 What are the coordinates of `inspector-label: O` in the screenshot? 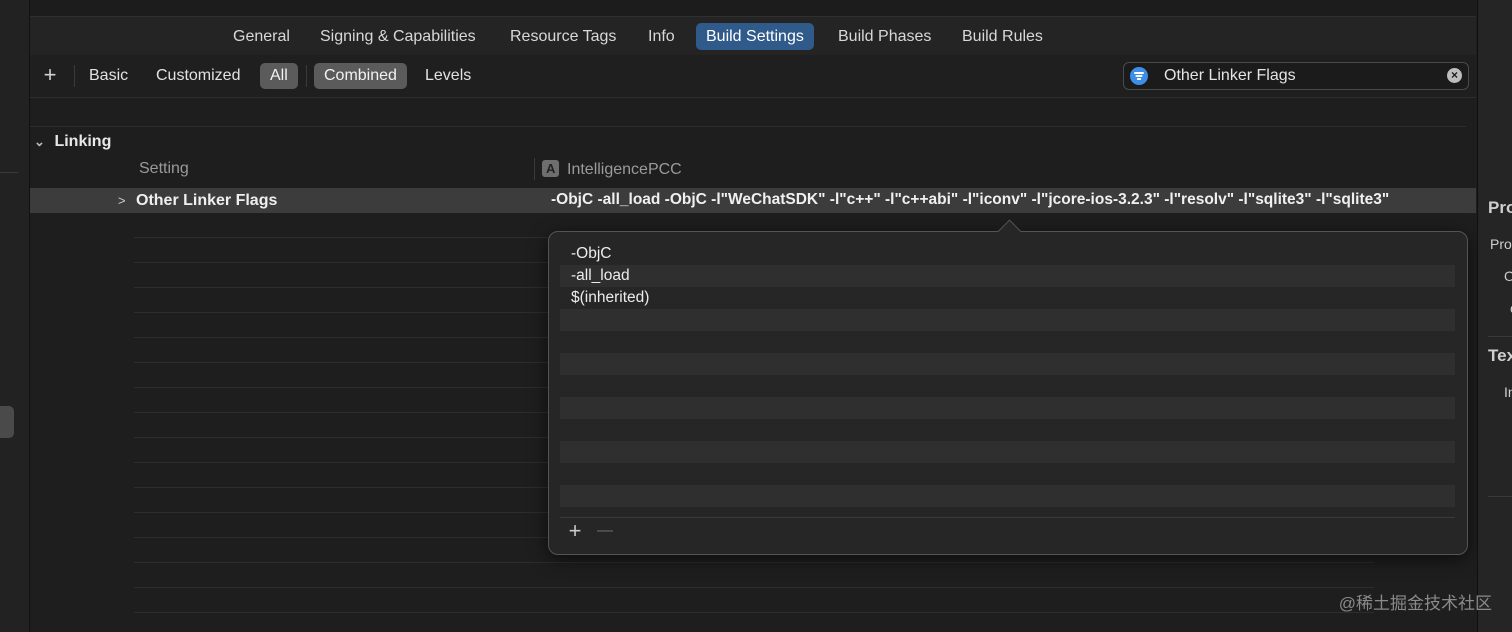 It's located at (1508, 276).